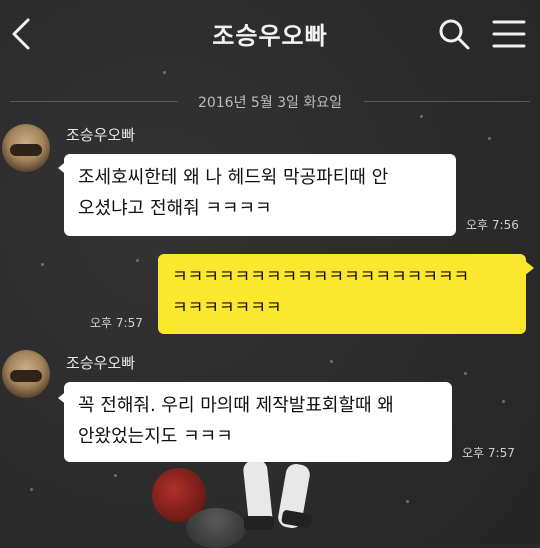 The height and width of the screenshot is (548, 540). Describe the element at coordinates (492, 225) in the screenshot. I see `message-time: 오후 7:56` at that location.